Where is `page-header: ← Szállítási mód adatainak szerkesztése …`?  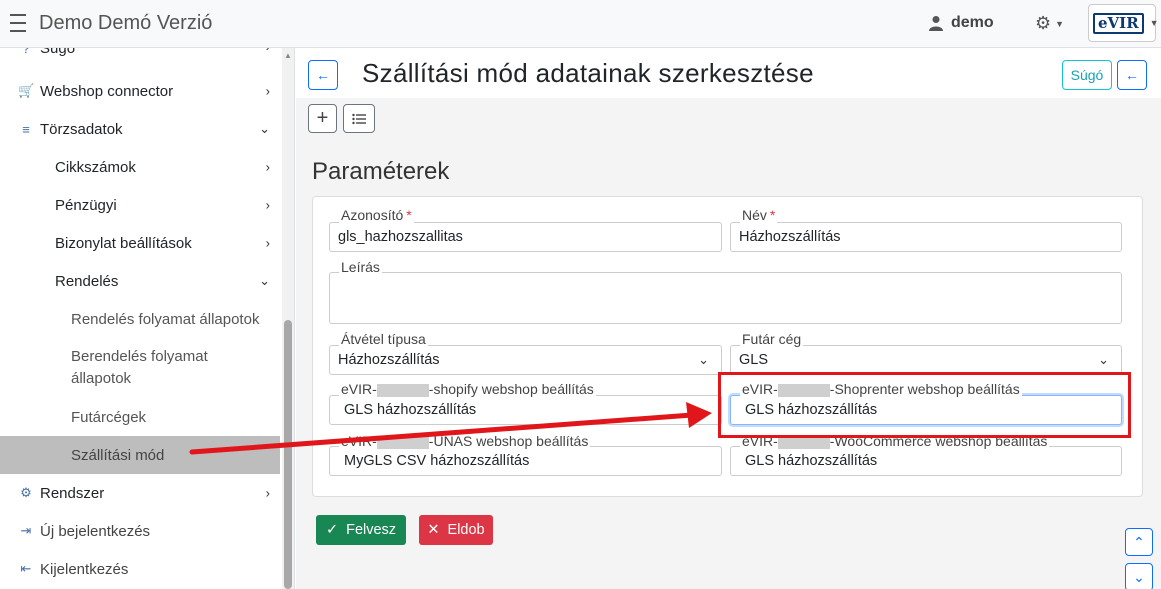 page-header: ← Szállítási mód adatainak szerkesztése … is located at coordinates (728, 73).